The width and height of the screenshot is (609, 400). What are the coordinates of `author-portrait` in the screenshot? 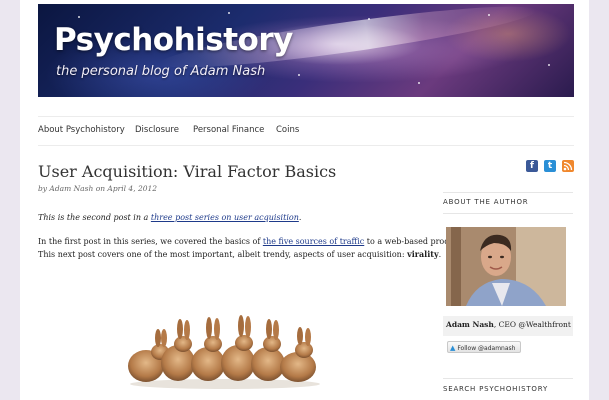 It's located at (506, 266).